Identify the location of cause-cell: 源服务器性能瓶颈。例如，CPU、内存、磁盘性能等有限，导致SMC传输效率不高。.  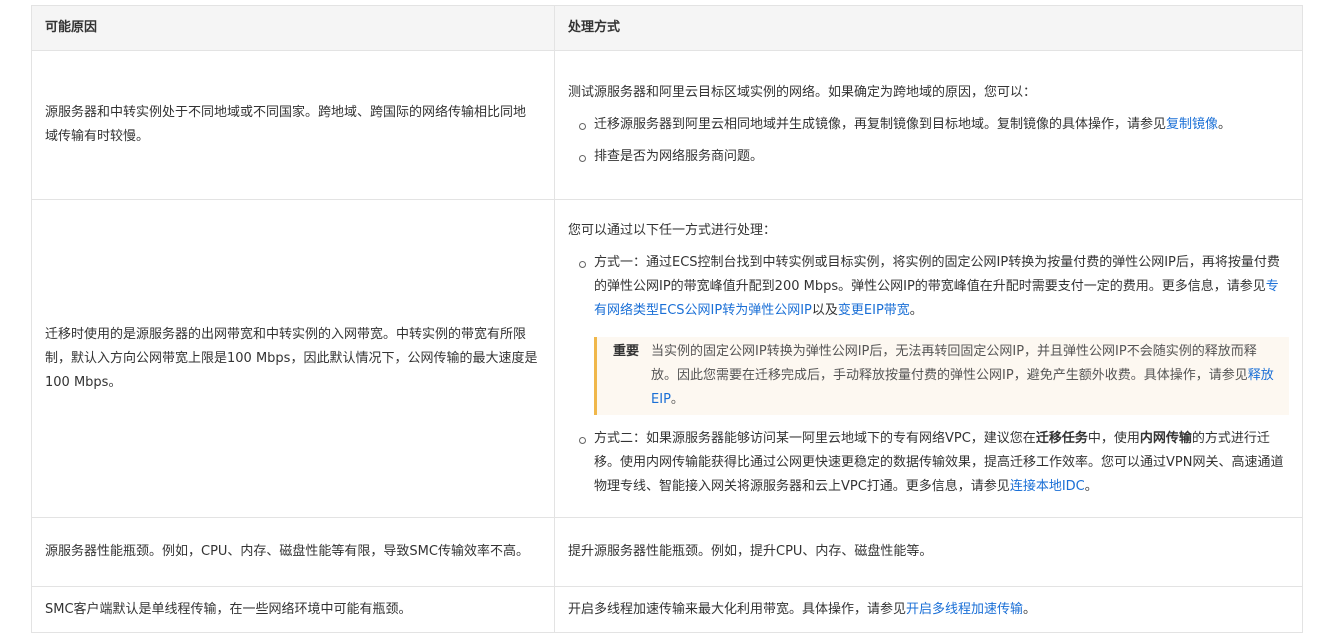
(293, 552).